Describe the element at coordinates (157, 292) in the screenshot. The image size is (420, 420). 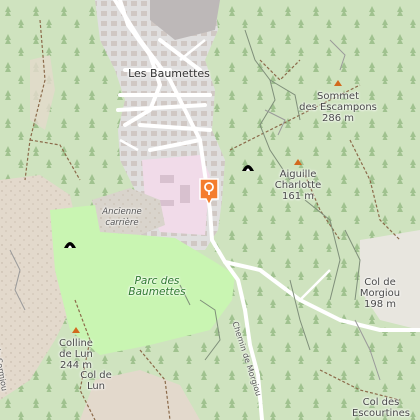
I see `park-name-2: Baumettes` at that location.